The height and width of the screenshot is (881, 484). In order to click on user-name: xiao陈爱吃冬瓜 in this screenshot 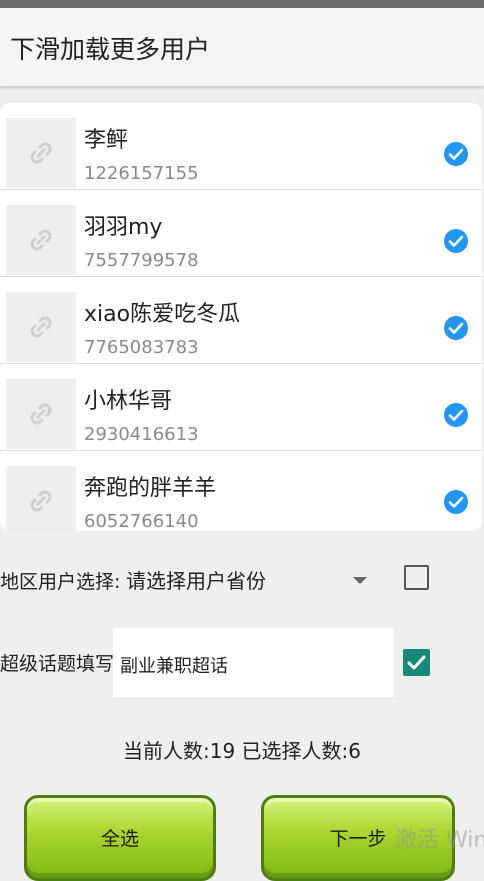, I will do `click(162, 314)`.